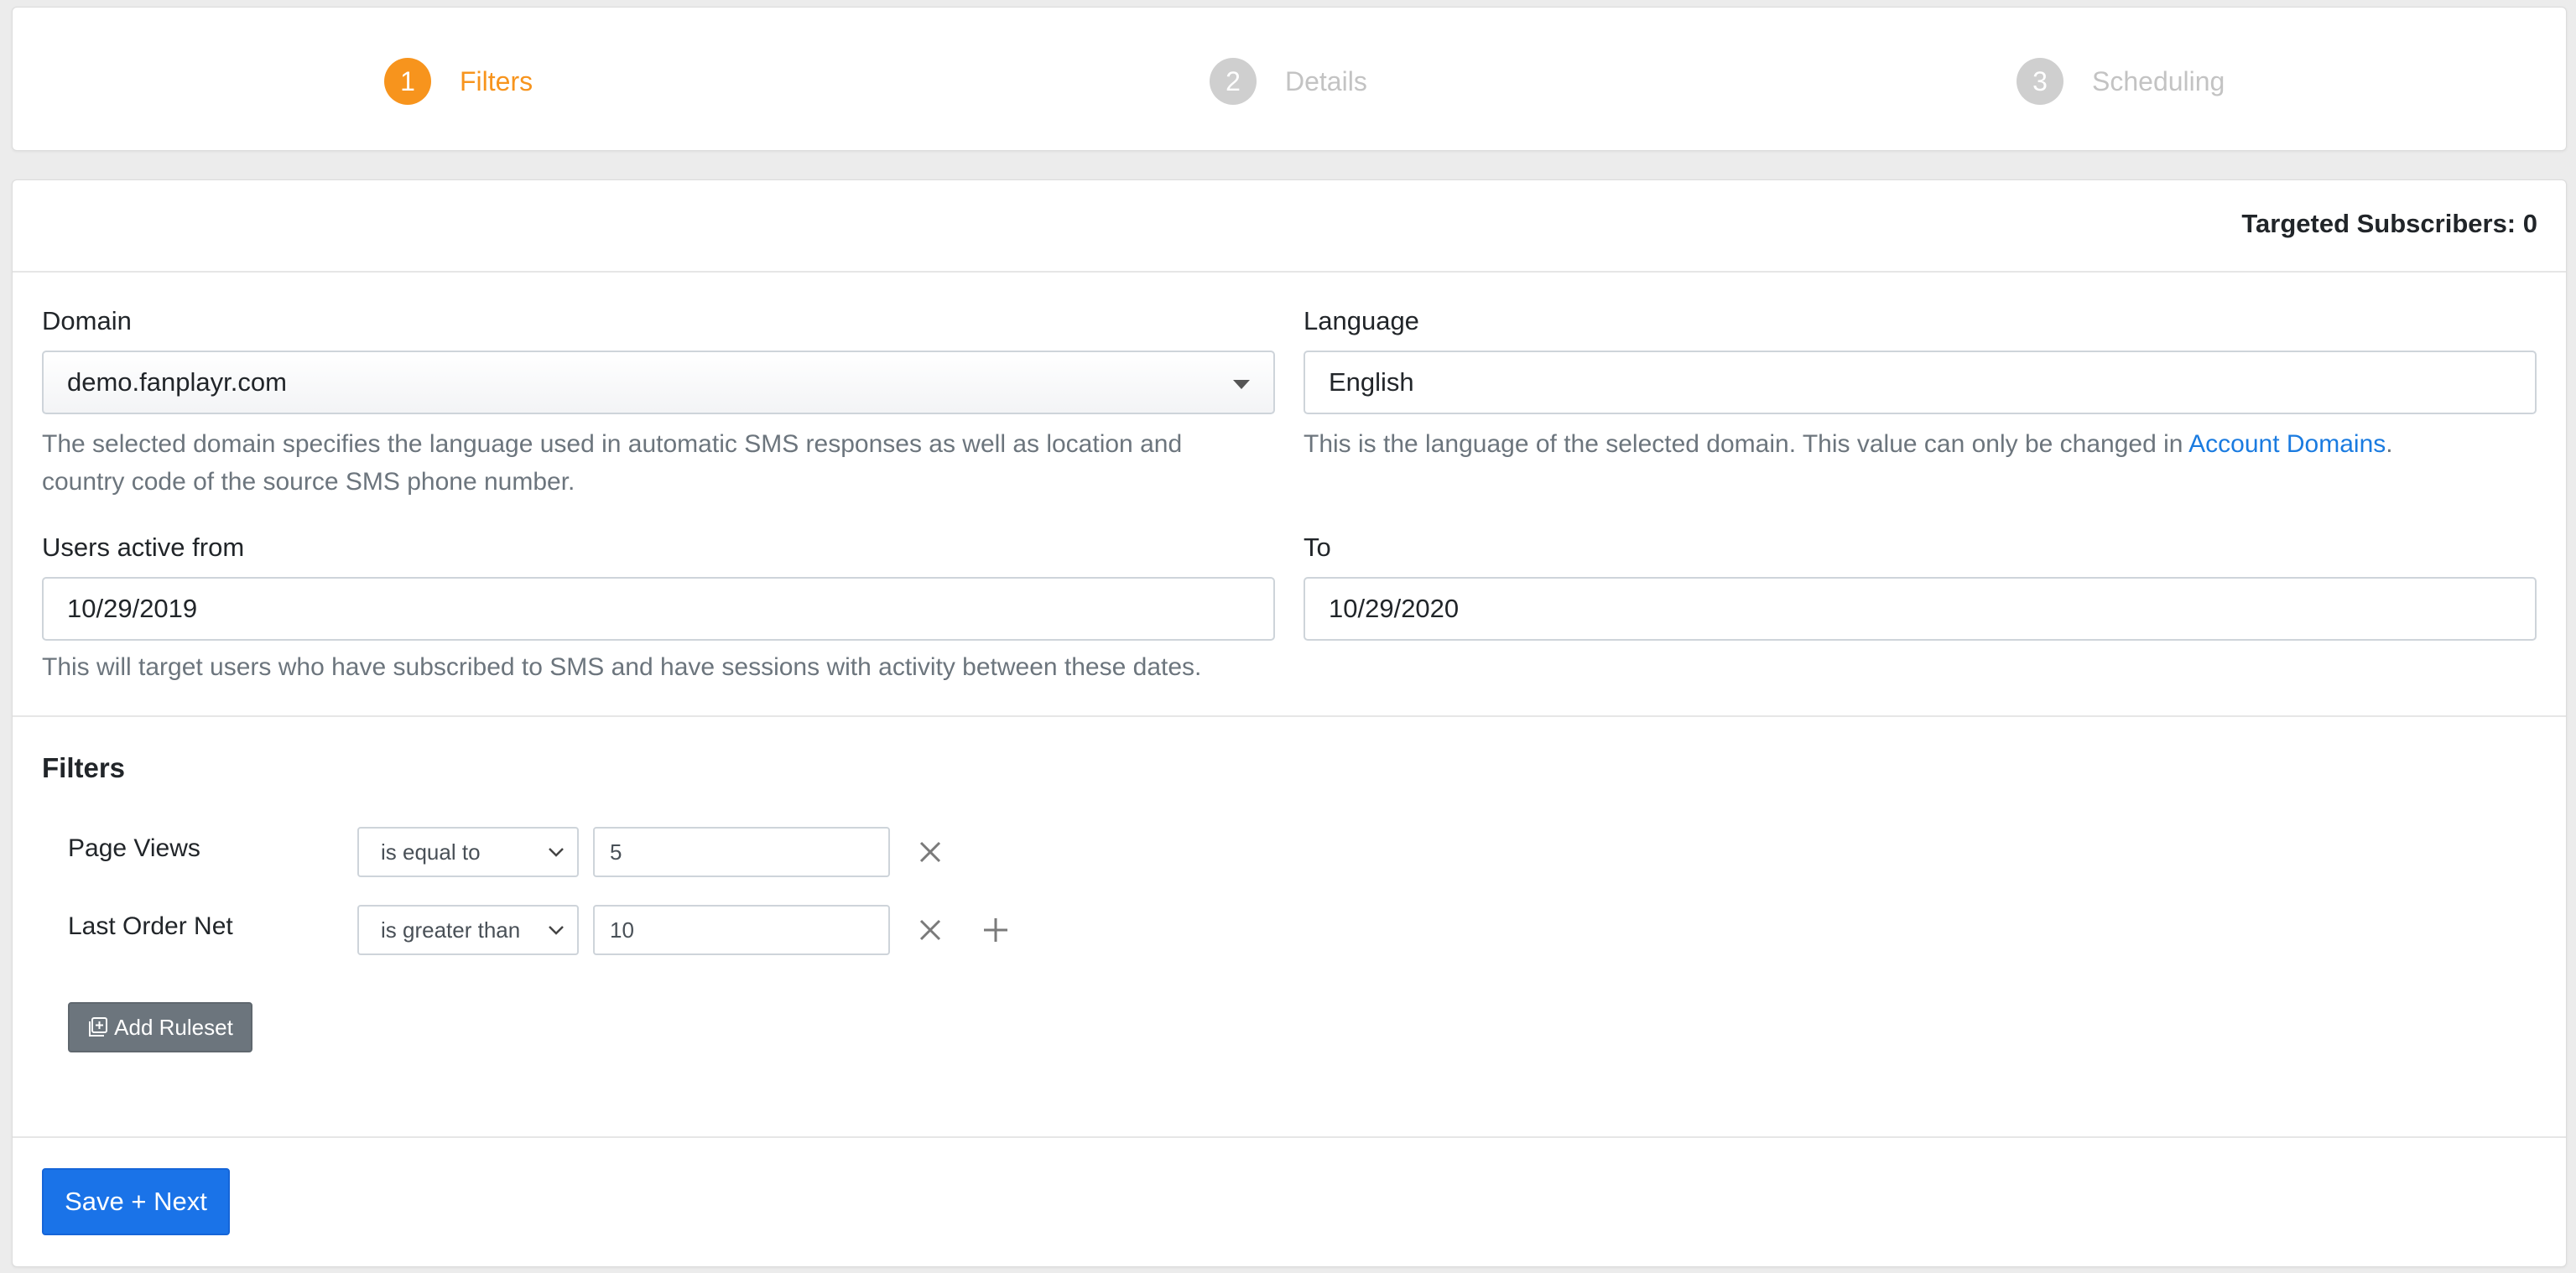 The image size is (2576, 1273). Describe the element at coordinates (431, 852) in the screenshot. I see `rule-operator-value: is equal to` at that location.